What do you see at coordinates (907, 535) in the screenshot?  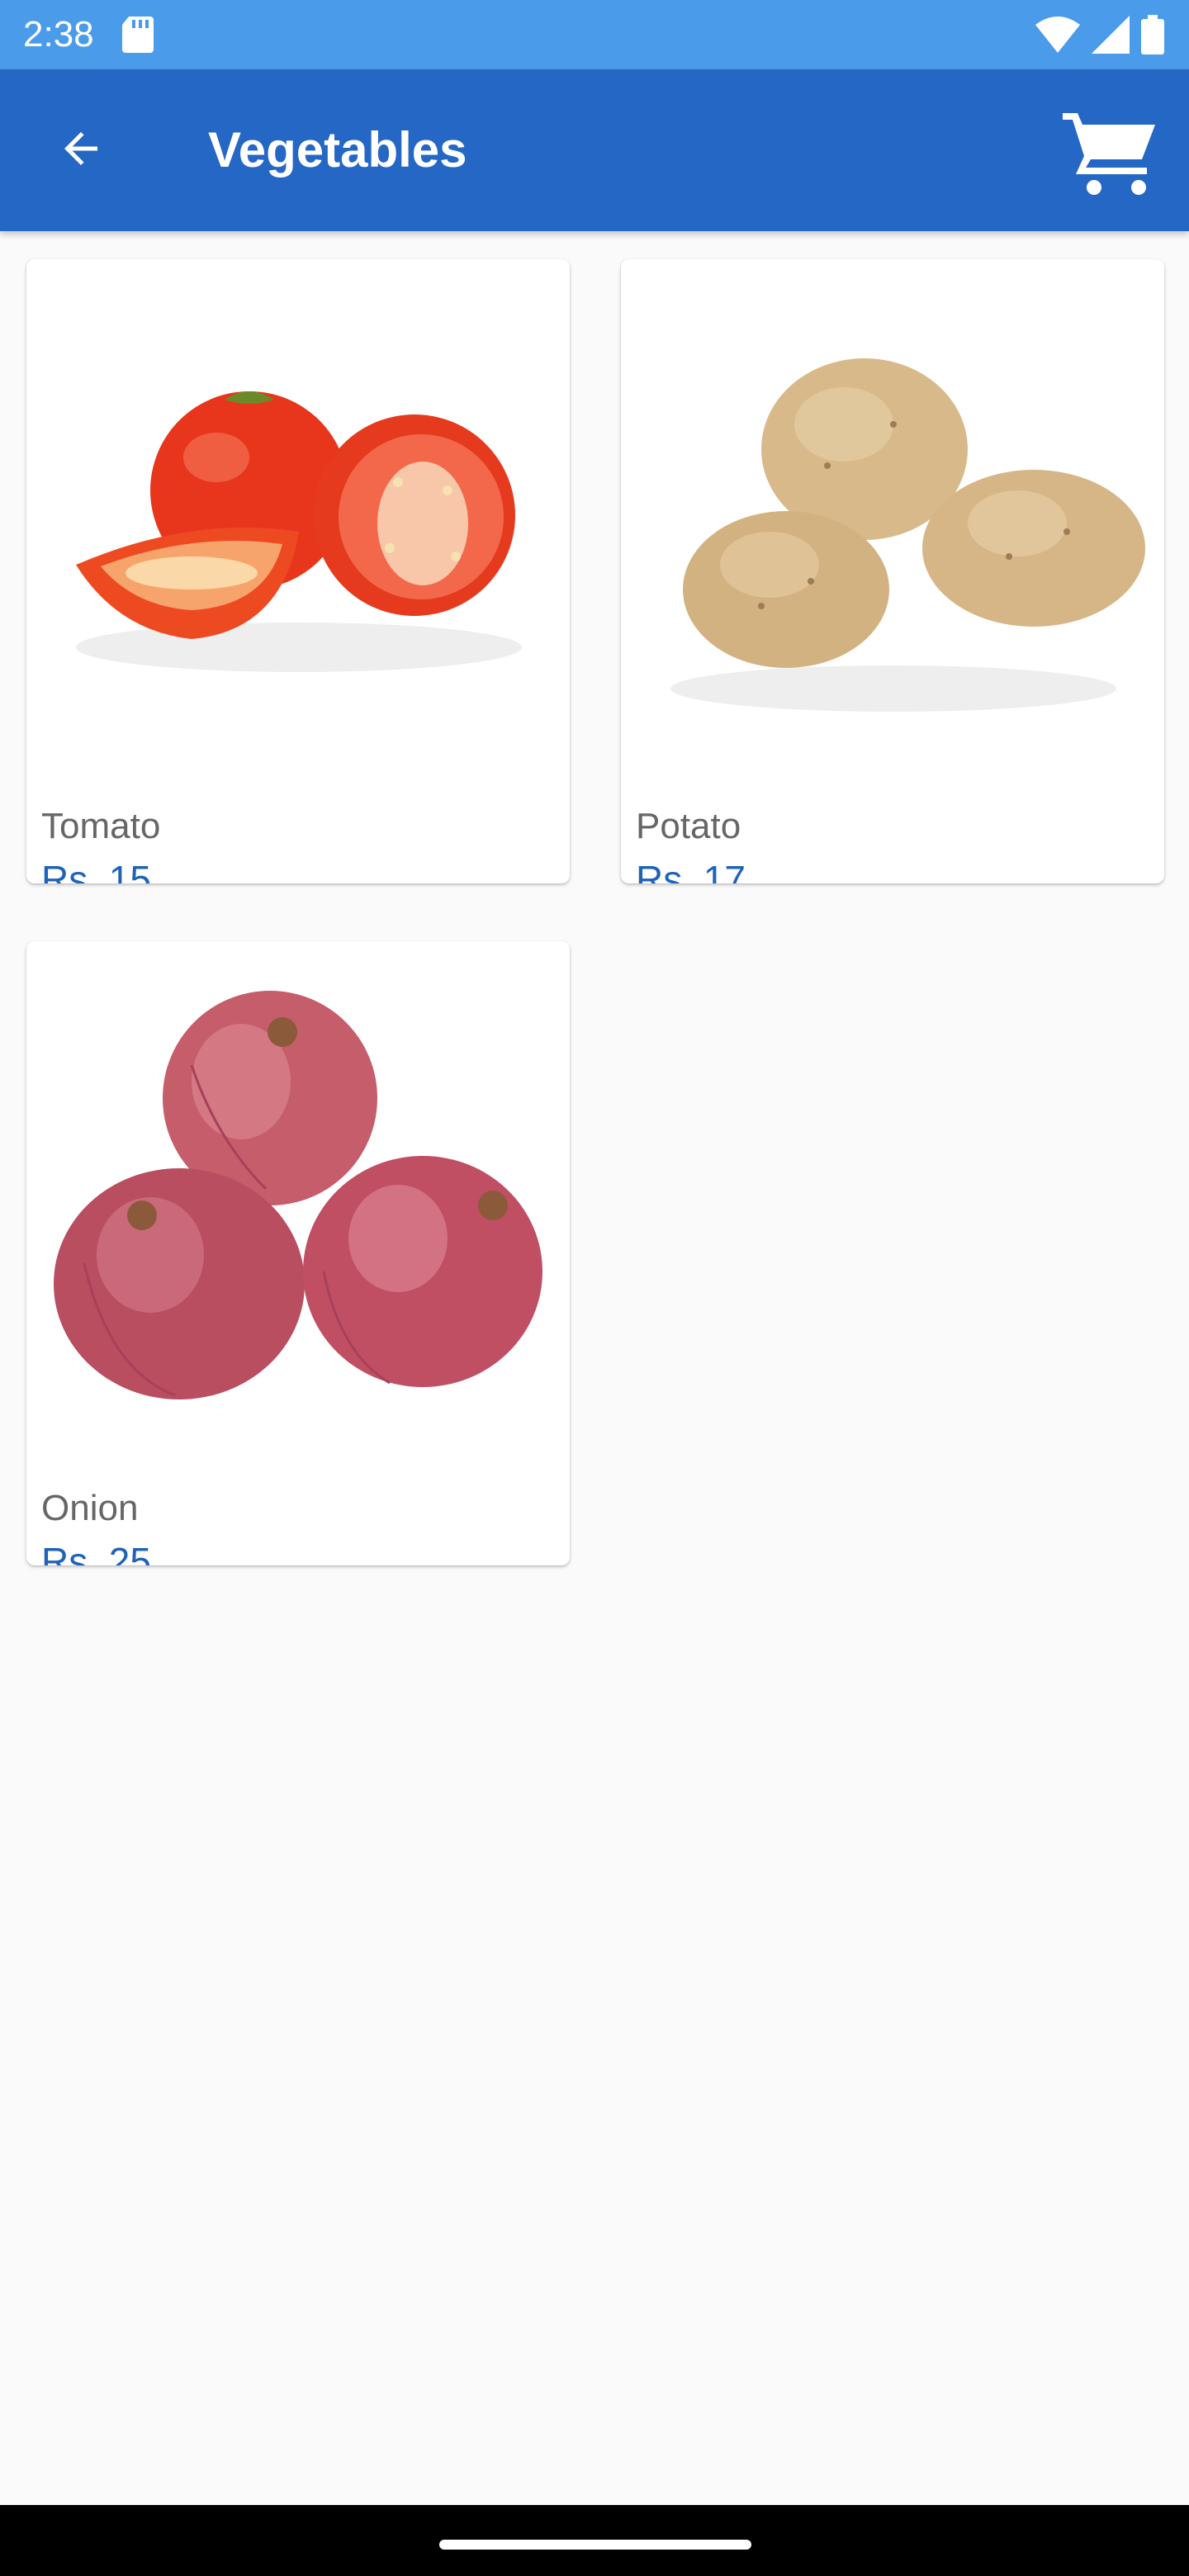 I see `potato-image` at bounding box center [907, 535].